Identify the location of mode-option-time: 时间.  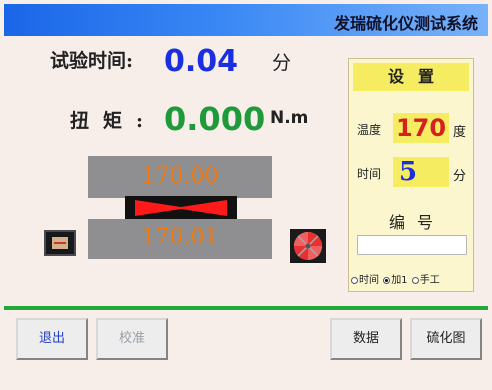
(365, 278).